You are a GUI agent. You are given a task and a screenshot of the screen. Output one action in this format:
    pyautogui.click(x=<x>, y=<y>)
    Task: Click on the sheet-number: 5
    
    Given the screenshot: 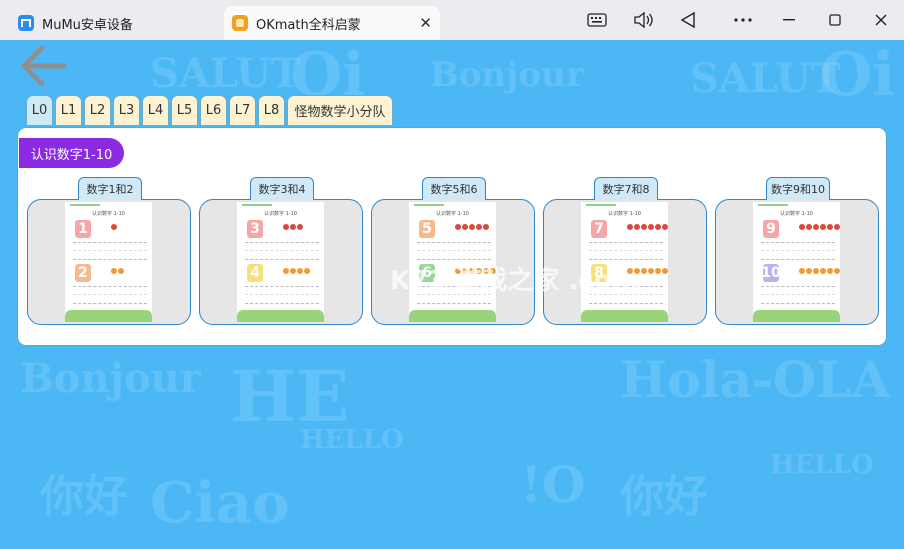 What is the action you would take?
    pyautogui.click(x=427, y=229)
    